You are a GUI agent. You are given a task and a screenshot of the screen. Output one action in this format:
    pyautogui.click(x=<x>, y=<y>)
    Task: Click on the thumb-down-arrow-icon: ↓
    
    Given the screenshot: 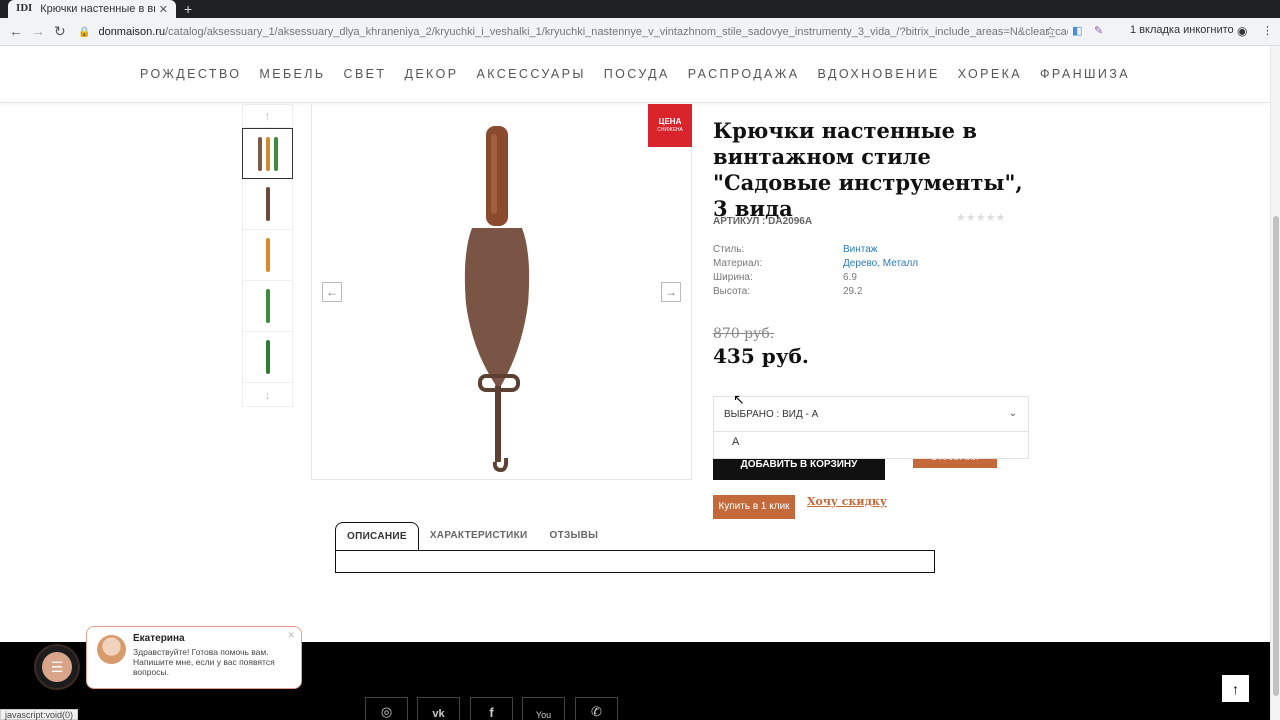 What is the action you would take?
    pyautogui.click(x=267, y=395)
    